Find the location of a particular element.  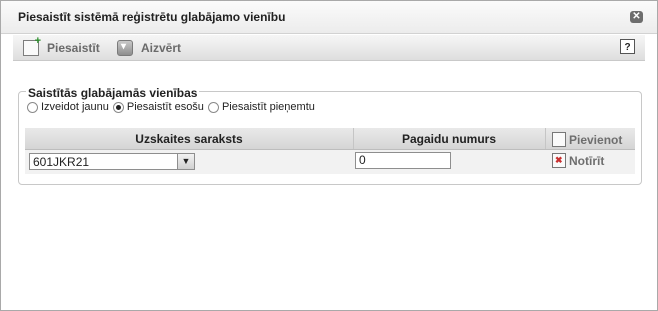

attach-label: Piesaistīt is located at coordinates (73, 47).